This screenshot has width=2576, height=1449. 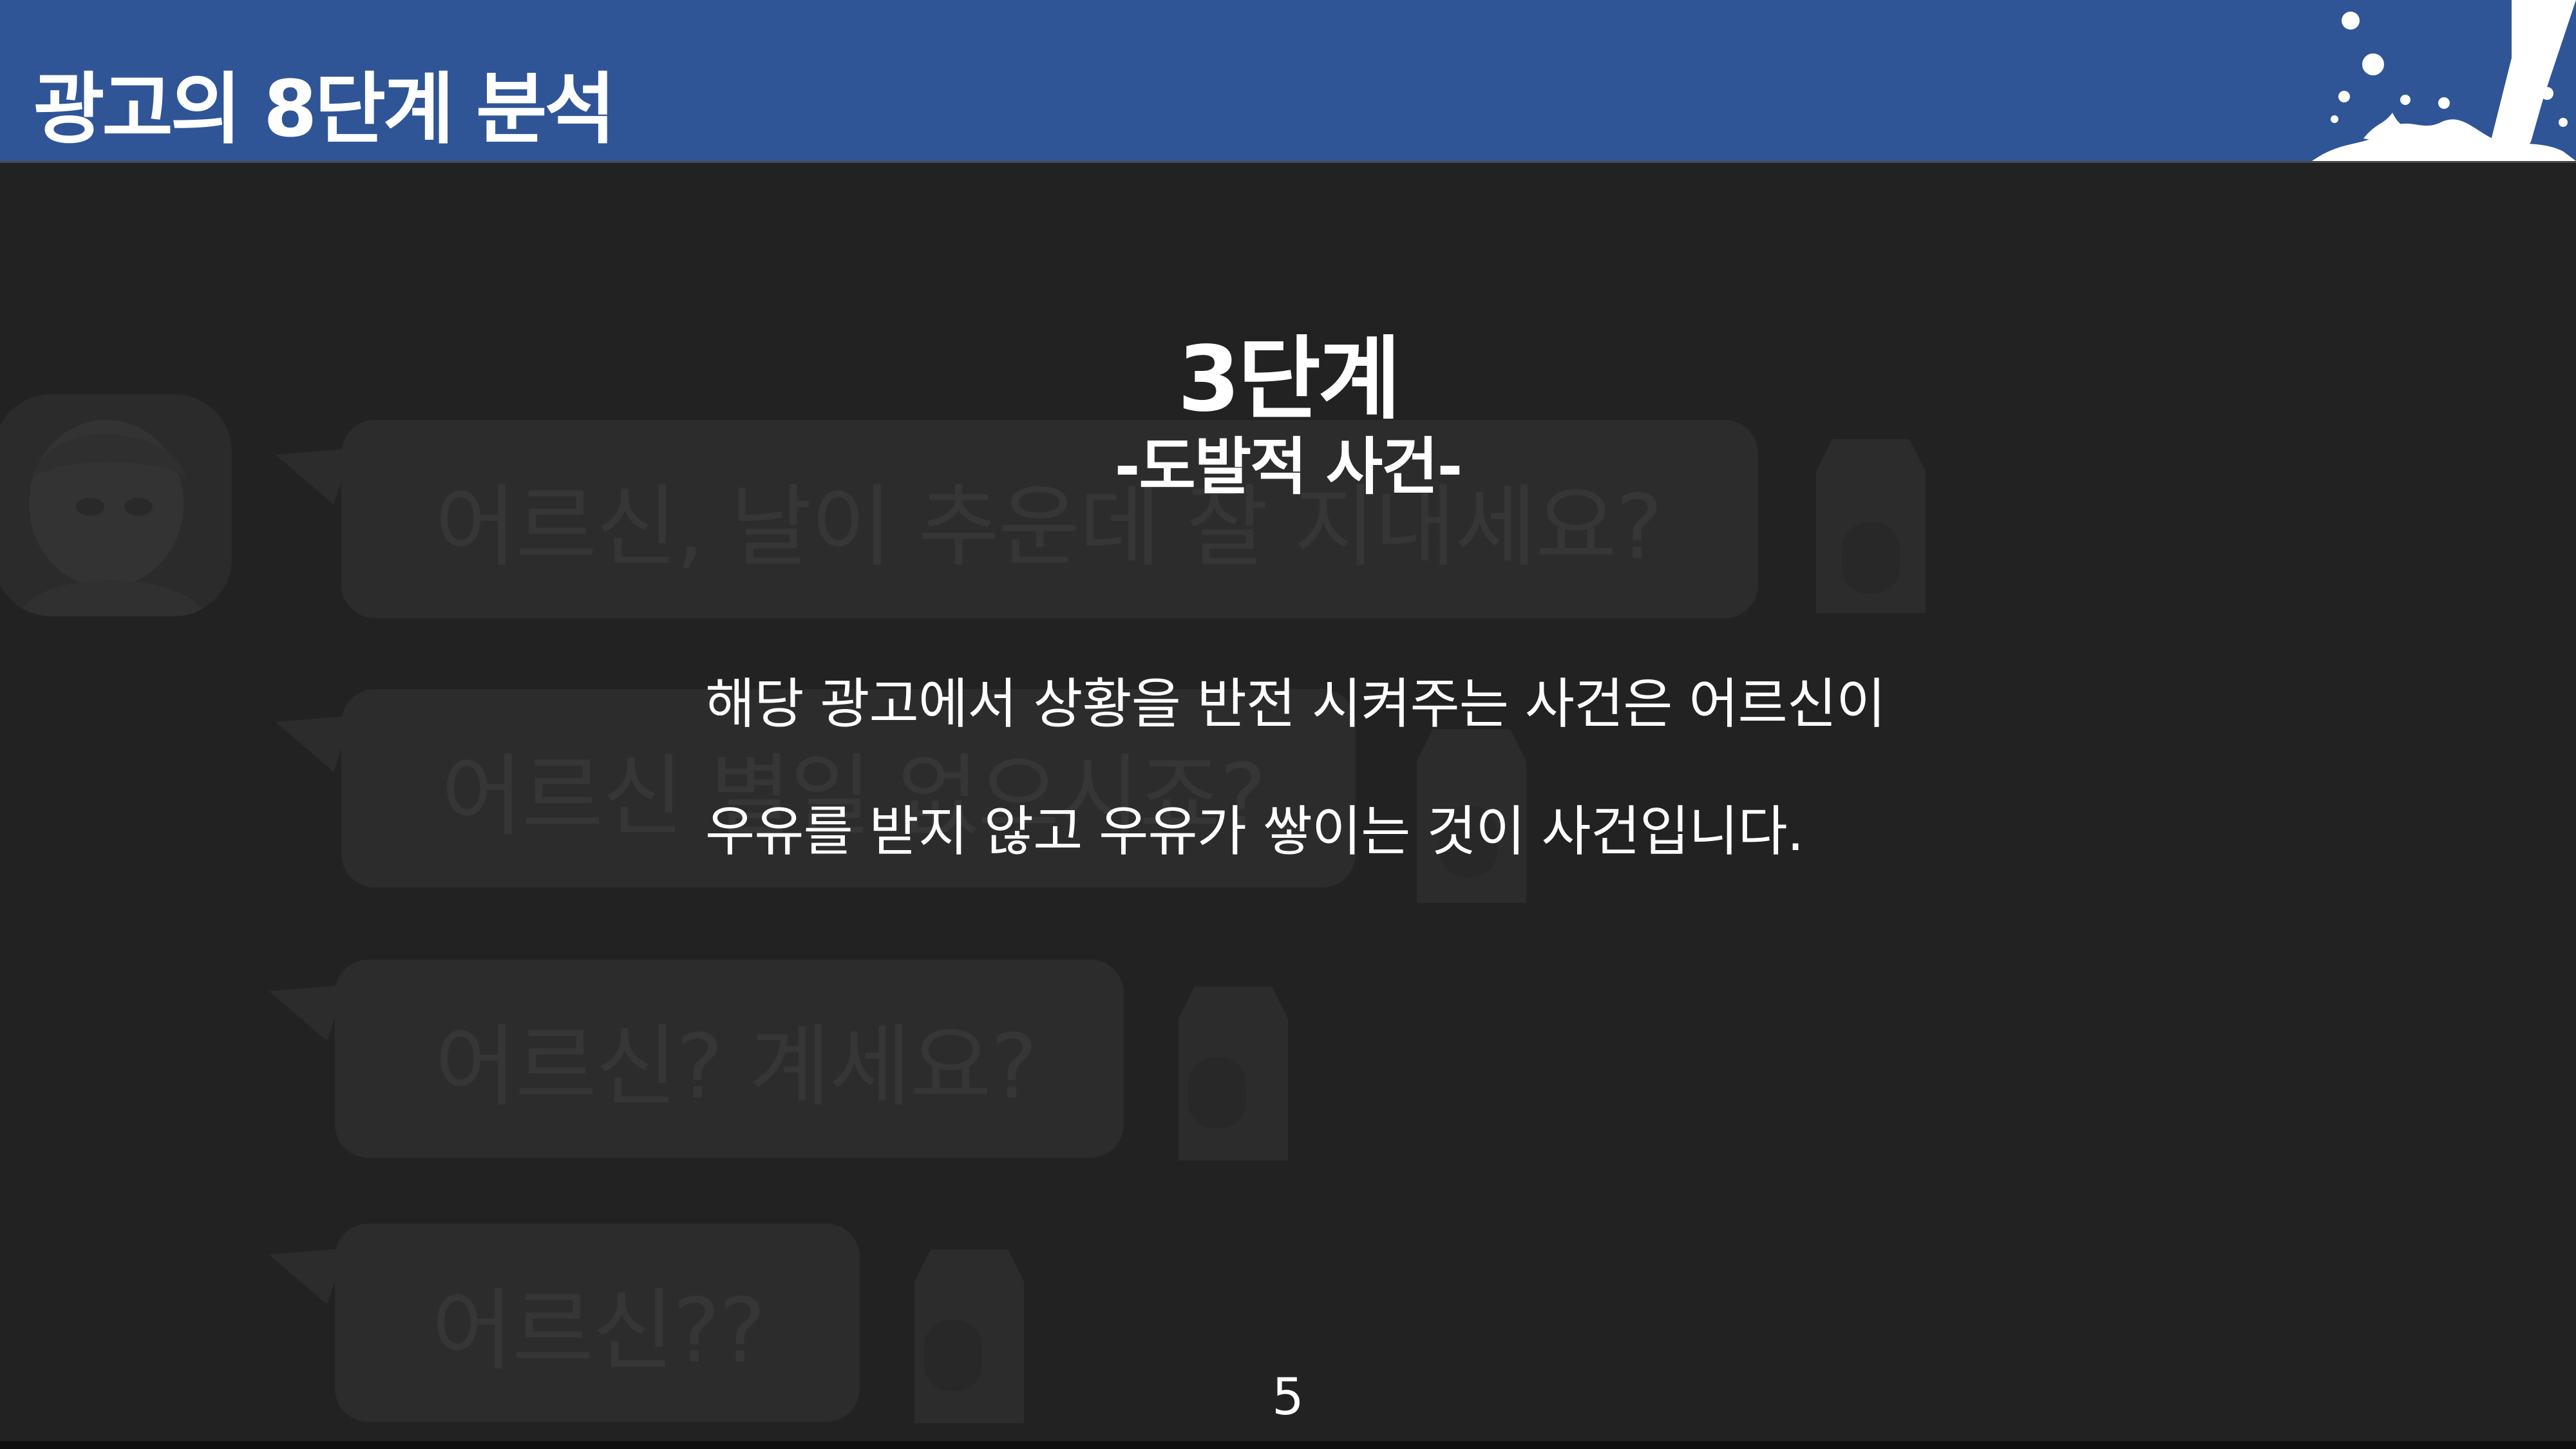 What do you see at coordinates (1295, 703) in the screenshot?
I see `body-text-line: 해당 광고에서 상황을 반전 시켜주는 사건은 어르신이` at bounding box center [1295, 703].